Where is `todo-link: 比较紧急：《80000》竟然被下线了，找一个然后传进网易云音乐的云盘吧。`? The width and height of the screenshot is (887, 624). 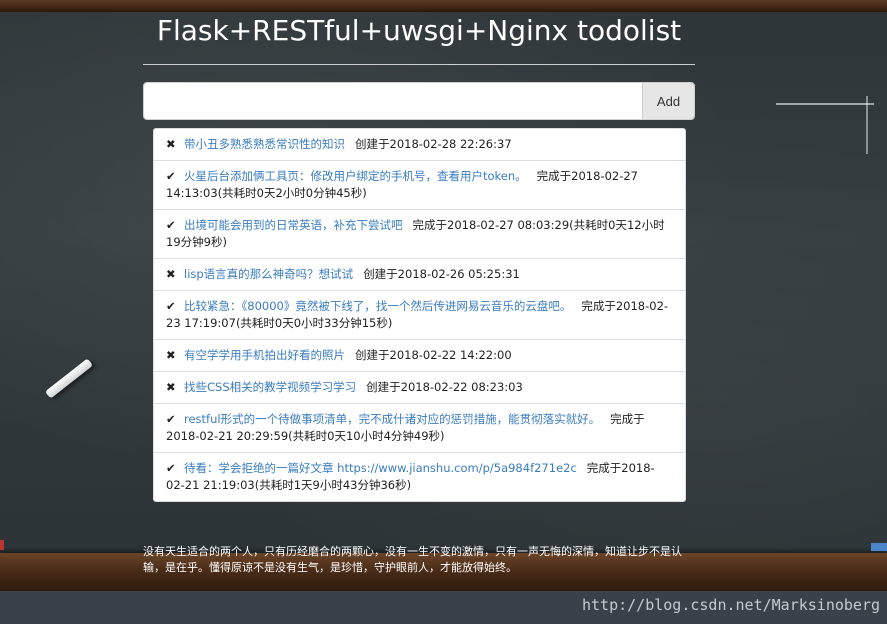
todo-link: 比较紧急：《80000》竟然被下线了，找一个然后传进网易云音乐的云盘吧。 is located at coordinates (377, 306).